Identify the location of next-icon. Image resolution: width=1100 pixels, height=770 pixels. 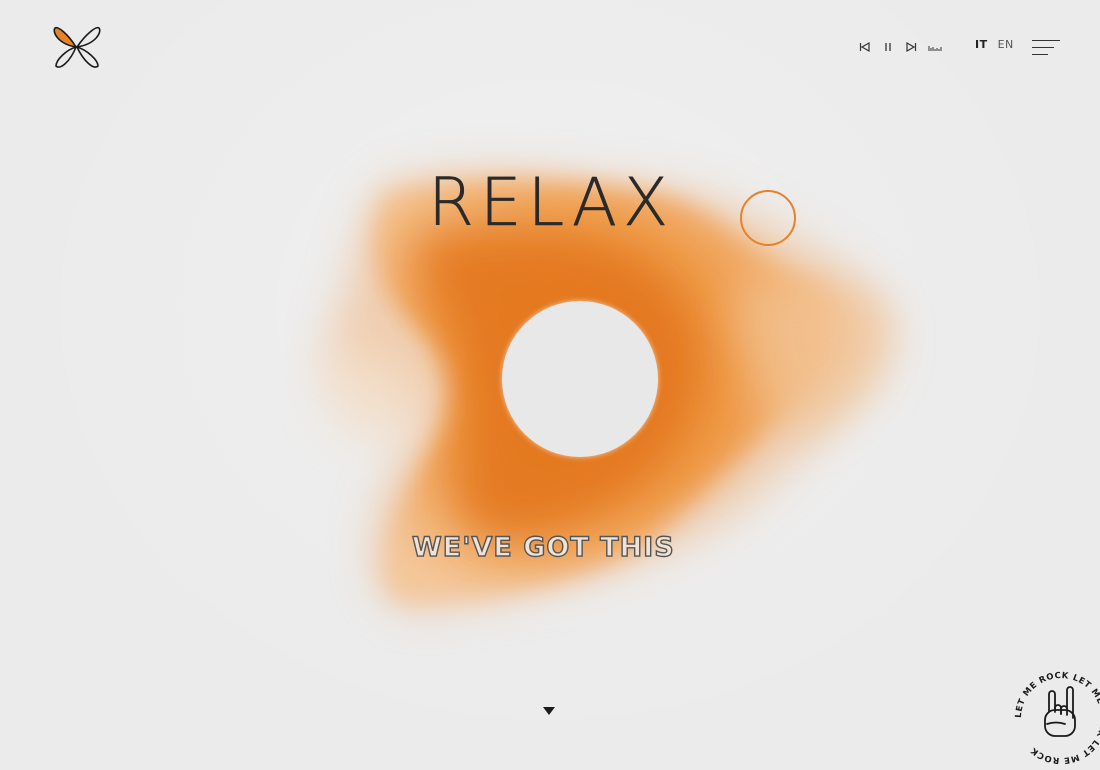
(911, 47).